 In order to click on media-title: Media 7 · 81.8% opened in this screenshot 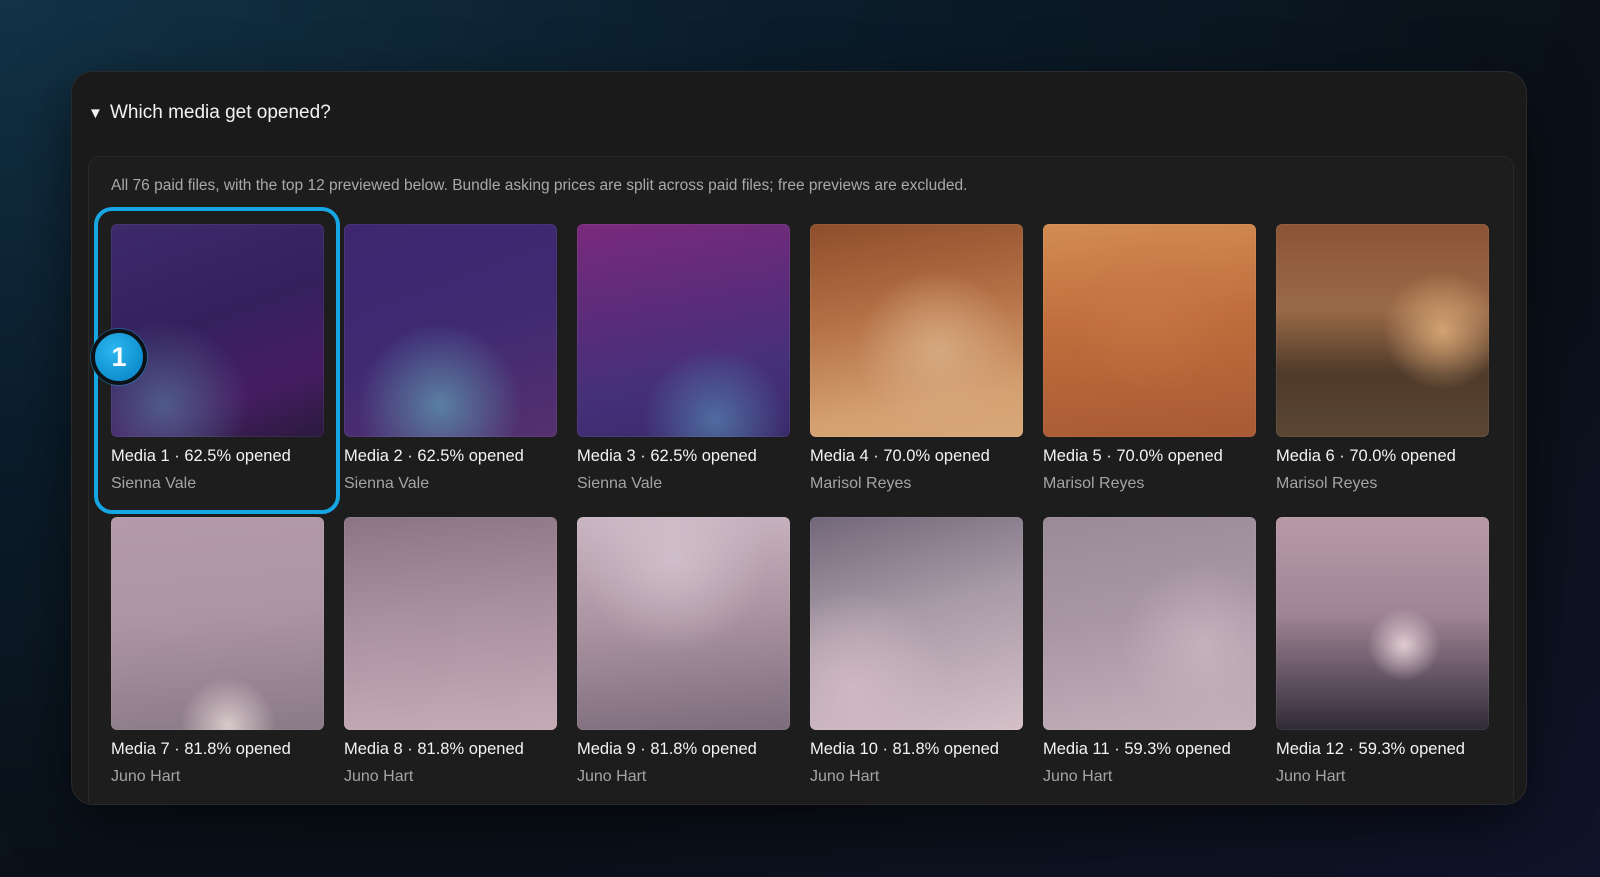, I will do `click(201, 749)`.